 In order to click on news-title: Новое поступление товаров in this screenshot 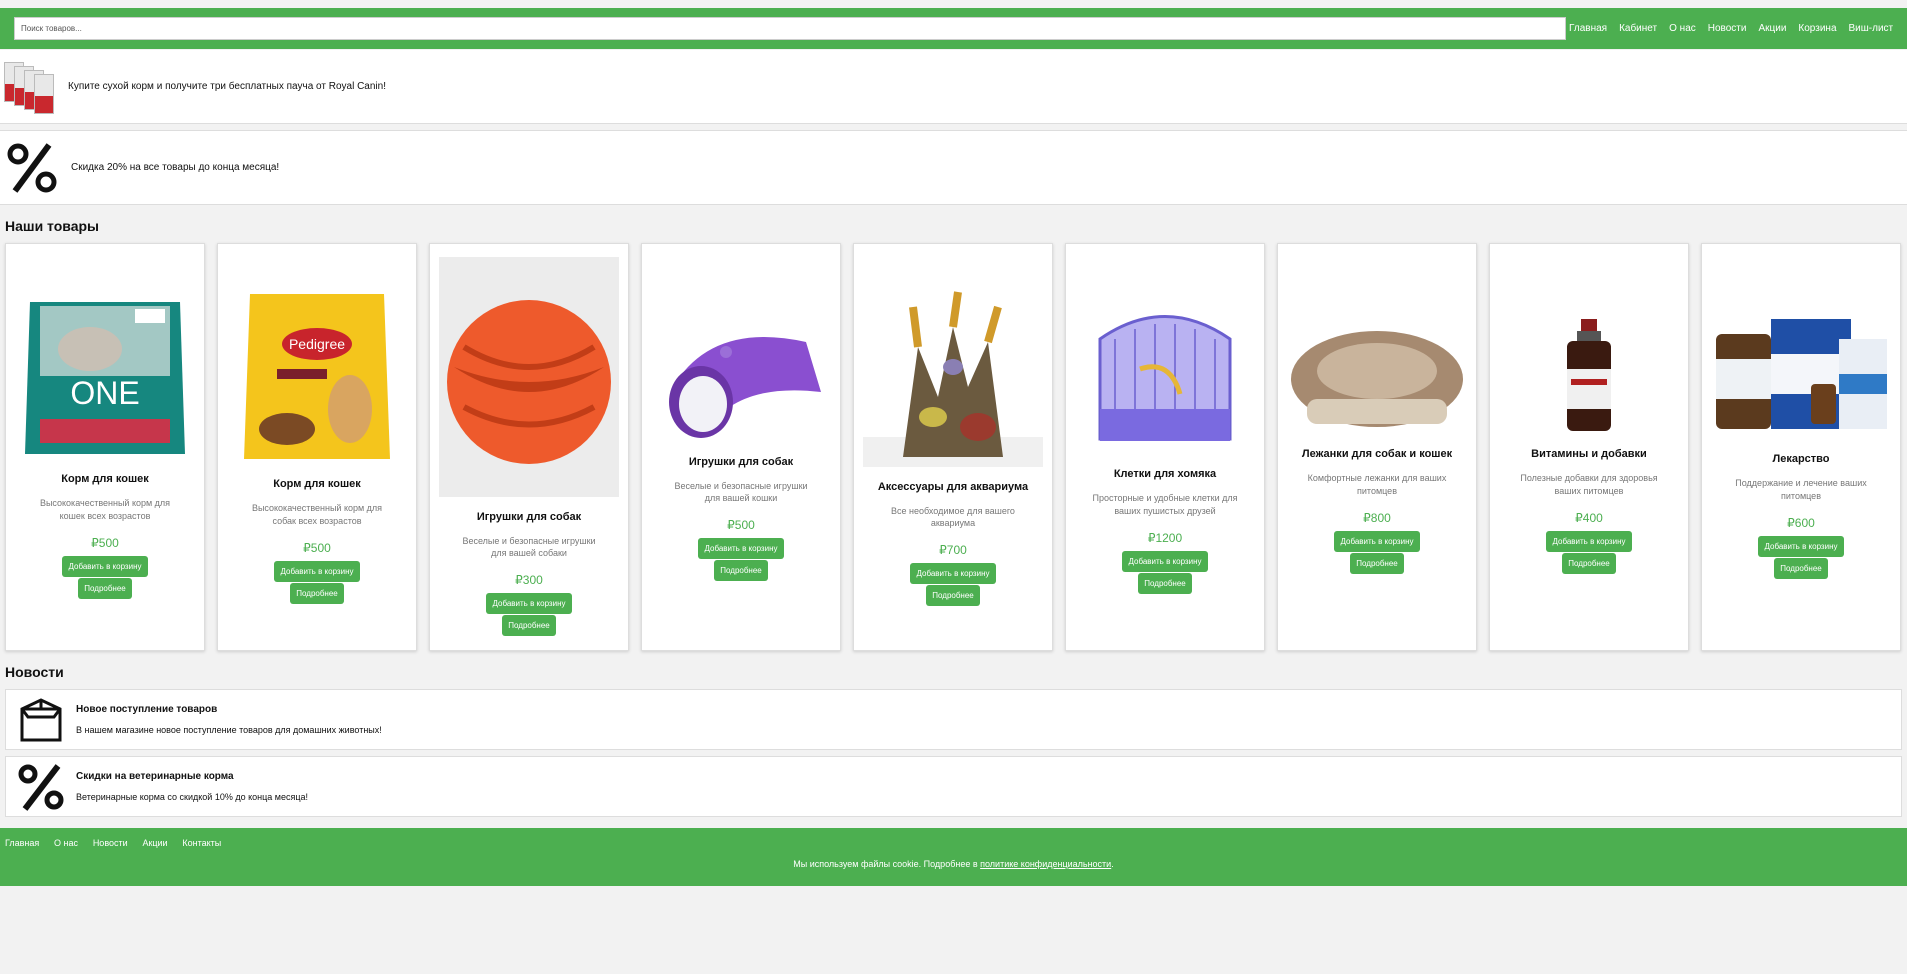, I will do `click(147, 709)`.